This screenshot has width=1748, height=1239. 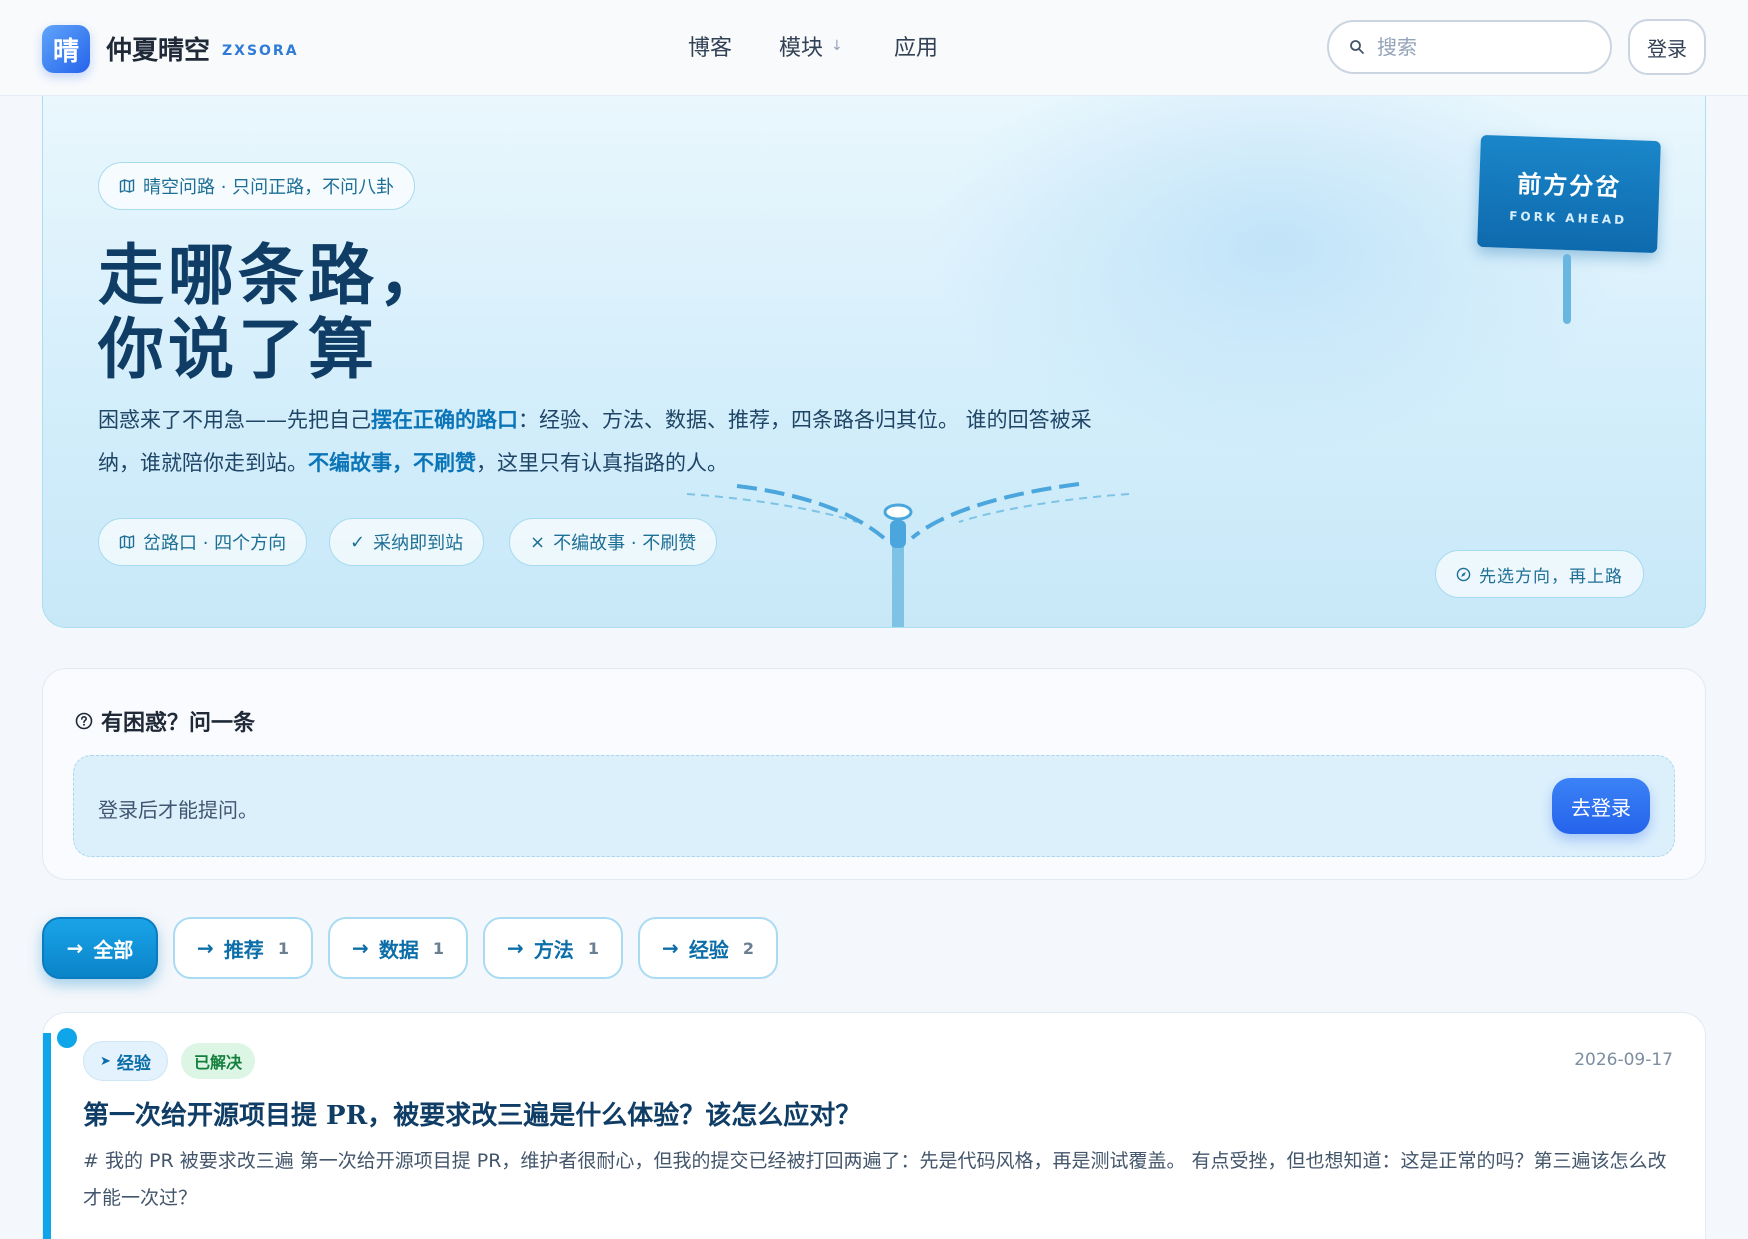 I want to click on question-date: 2026-09-17, so click(x=1623, y=1060).